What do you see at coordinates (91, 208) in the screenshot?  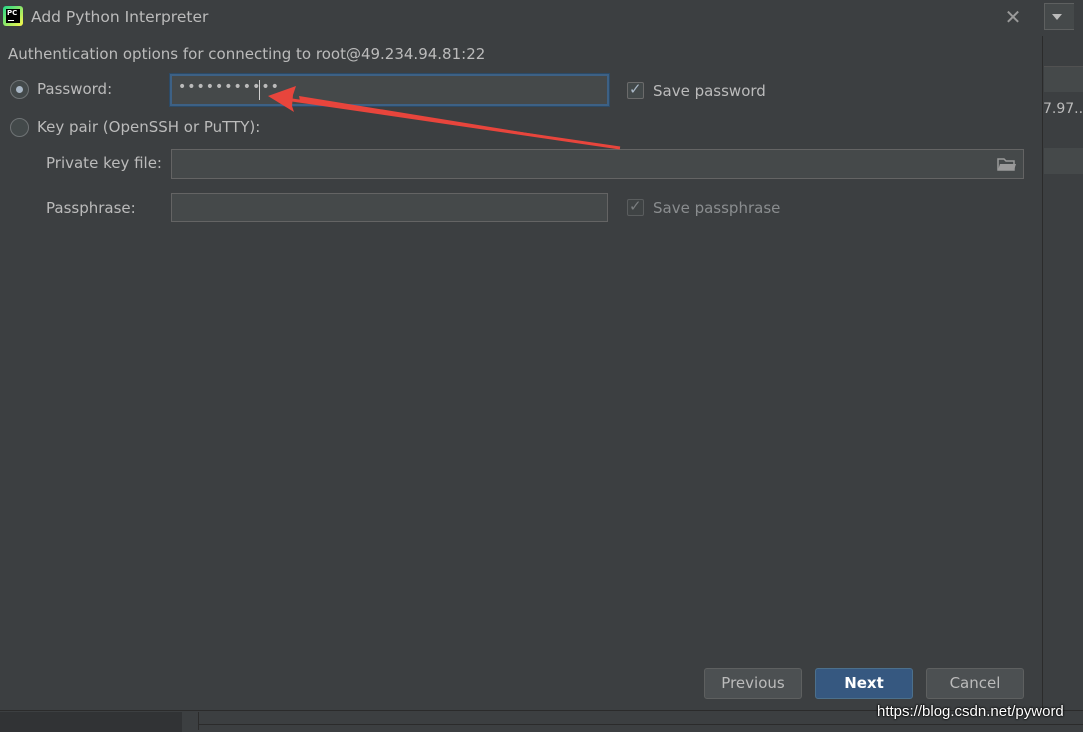 I see `passphrase-label: Passphrase:` at bounding box center [91, 208].